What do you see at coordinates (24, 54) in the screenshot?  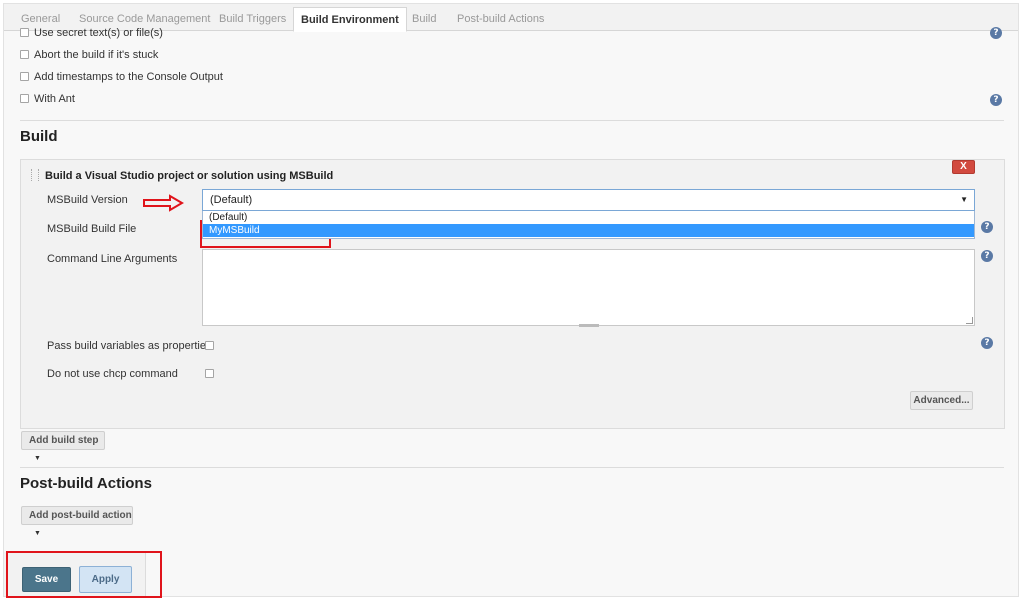 I see `abort-stuck-checkbox` at bounding box center [24, 54].